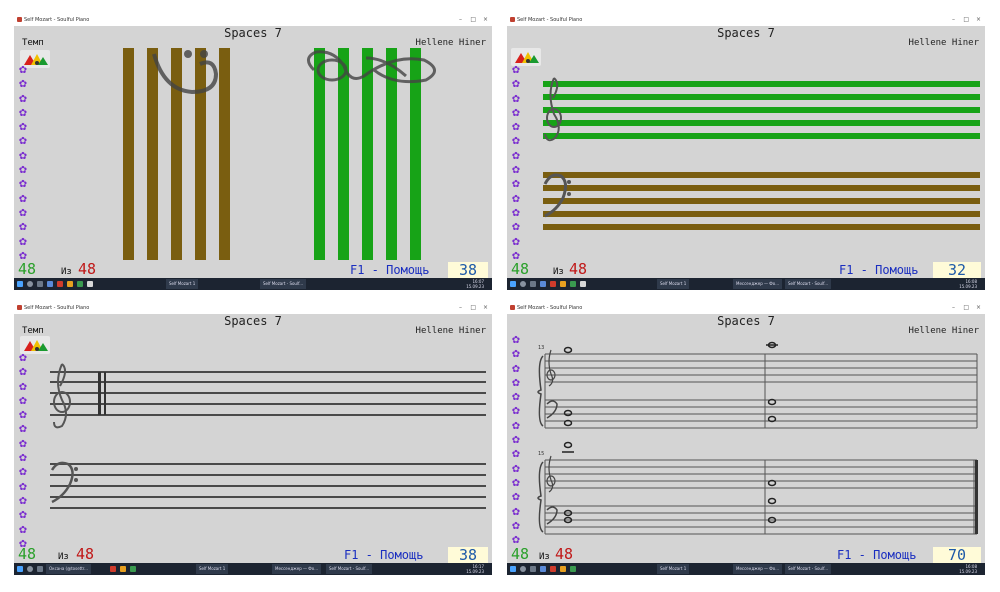  I want to click on system-tray: 16:17 15.09.23, so click(475, 569).